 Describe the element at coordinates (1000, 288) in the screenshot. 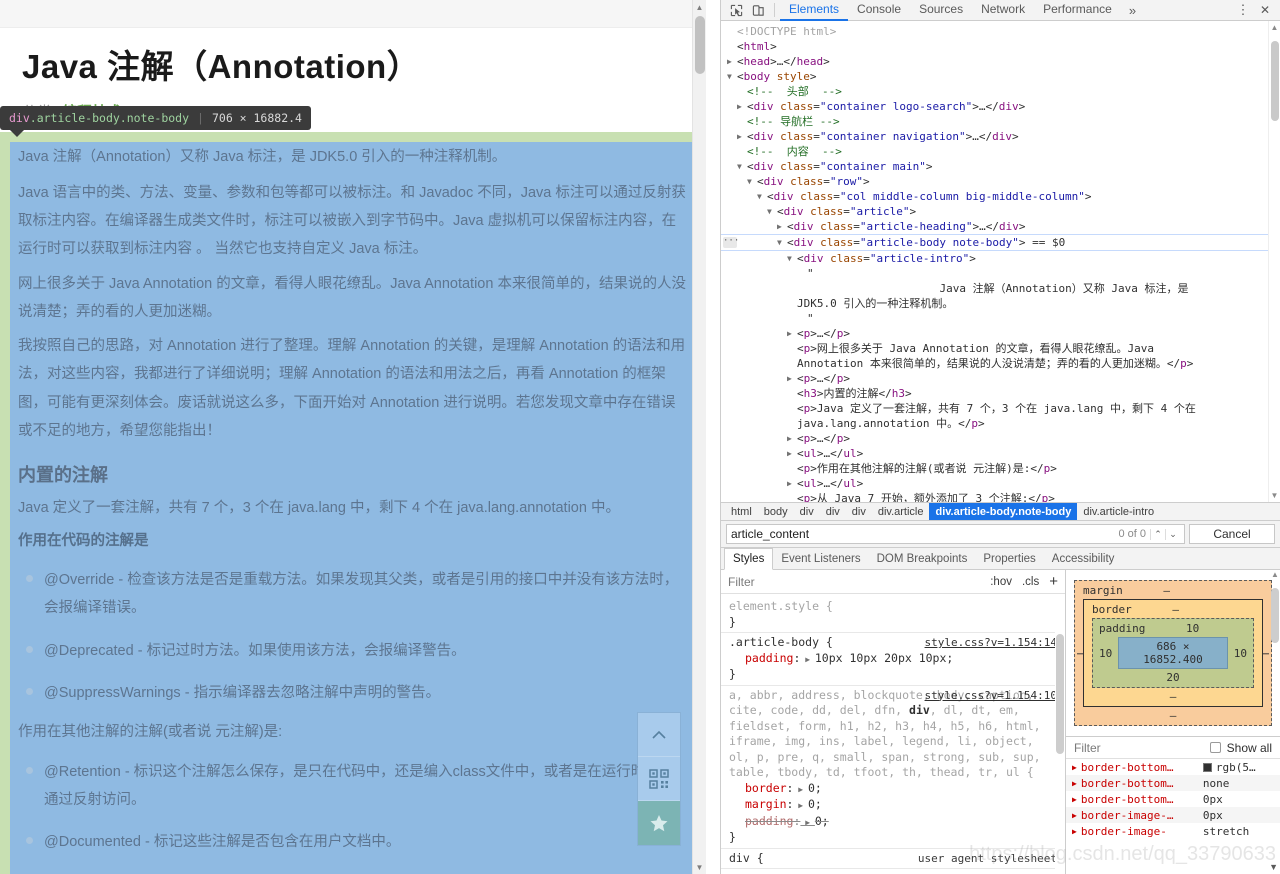

I see `dom-node: ▶ Java 注解（Annotation）又称 Java 标注，是` at that location.